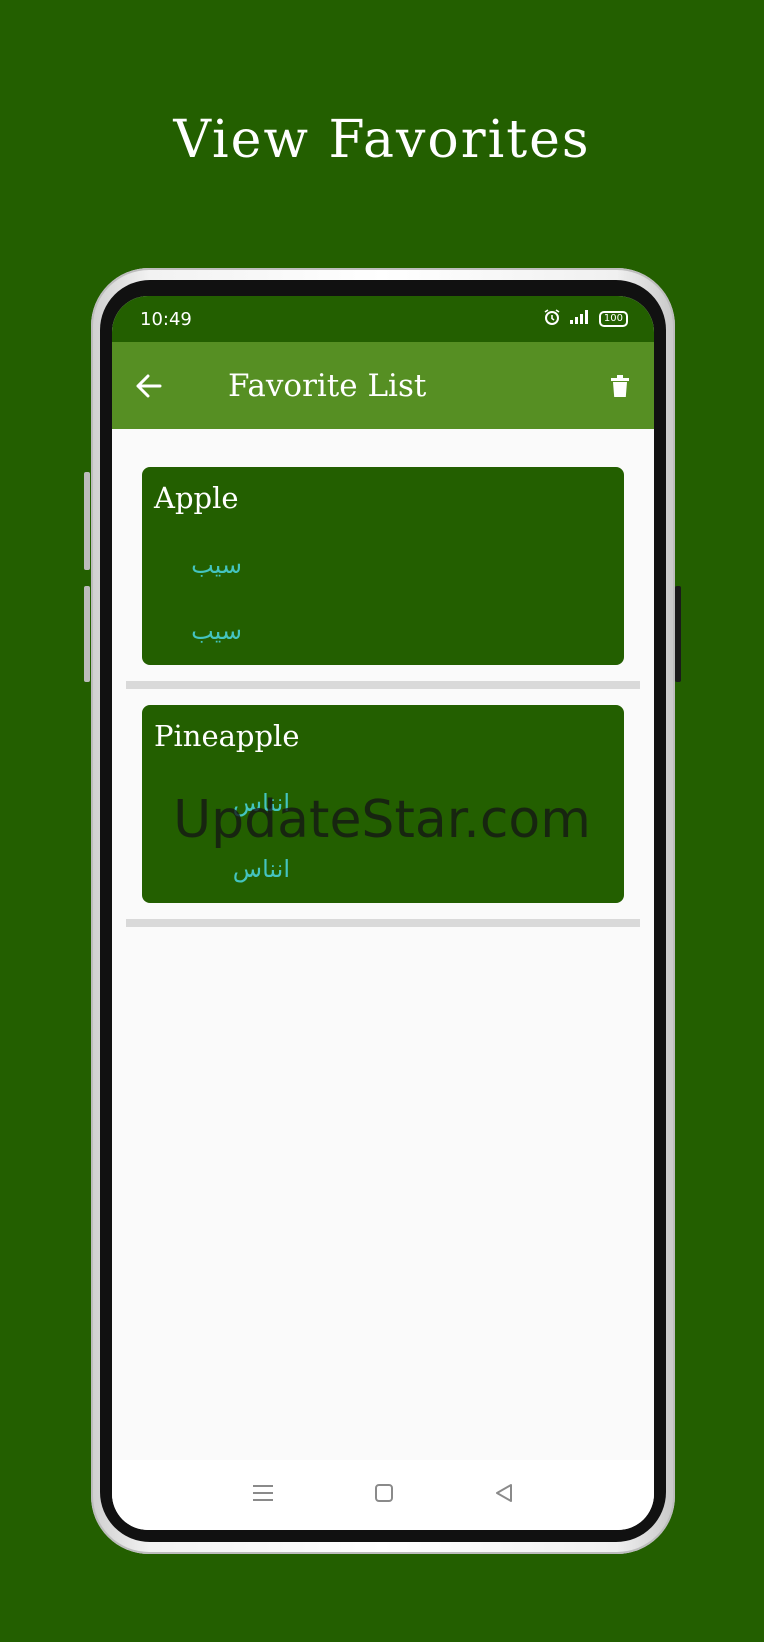 The image size is (764, 1642). What do you see at coordinates (620, 386) in the screenshot?
I see `trash-icon` at bounding box center [620, 386].